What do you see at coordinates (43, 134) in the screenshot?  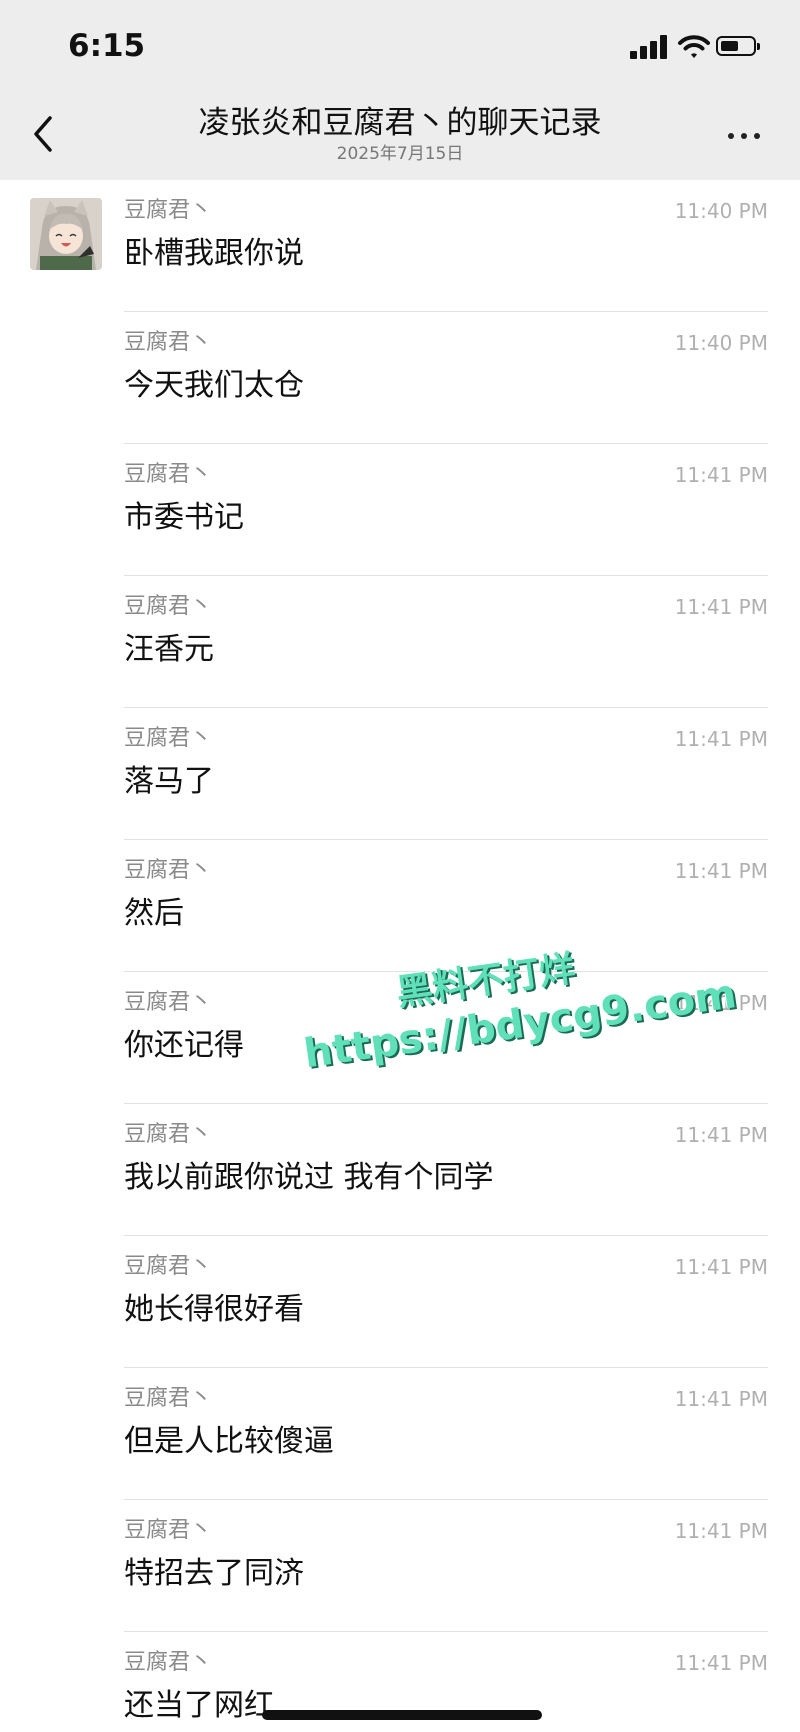 I see `chevron-left-icon` at bounding box center [43, 134].